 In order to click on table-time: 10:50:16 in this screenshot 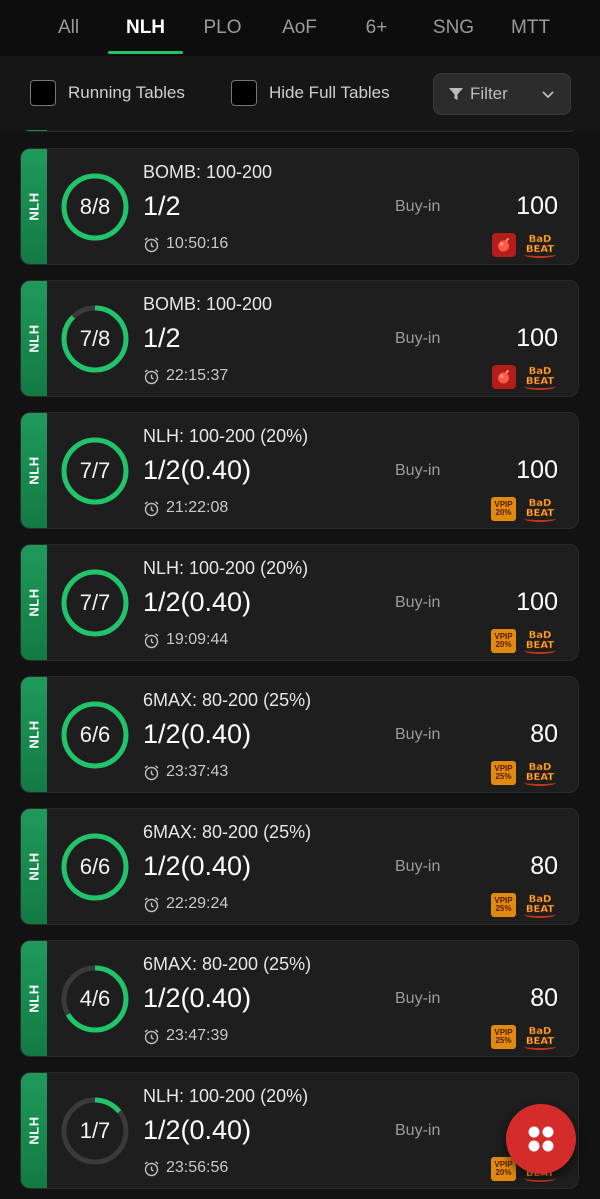, I will do `click(185, 244)`.